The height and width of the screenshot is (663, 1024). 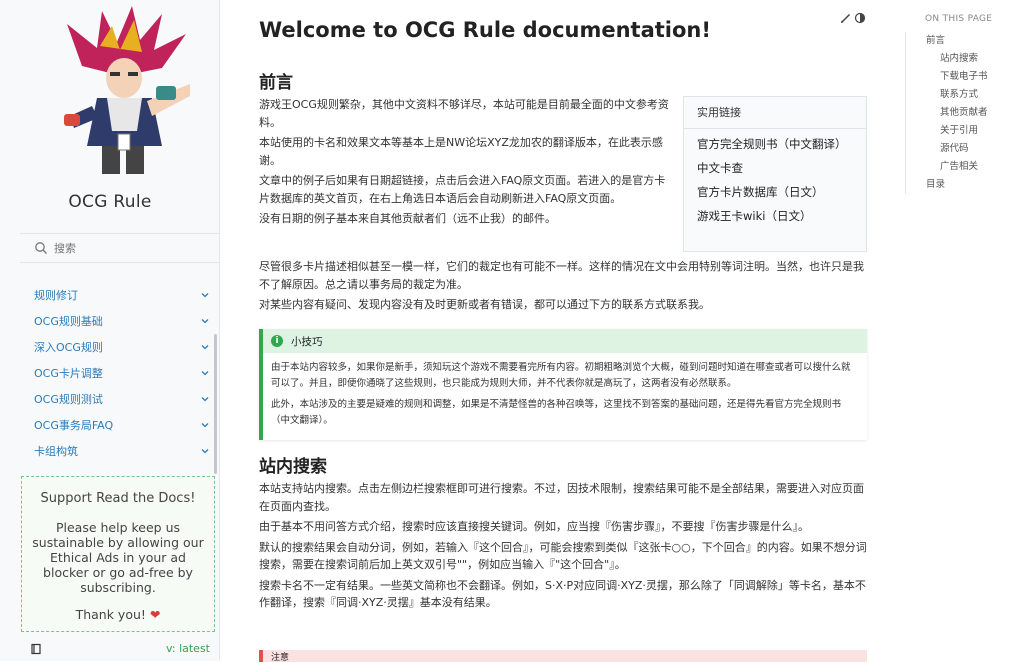 What do you see at coordinates (461, 151) in the screenshot?
I see `paragraph: 本站使用的卡名和效果文本等基本上是NW论坛XYZ龙加农的翻译版本，在此表示感谢。` at bounding box center [461, 151].